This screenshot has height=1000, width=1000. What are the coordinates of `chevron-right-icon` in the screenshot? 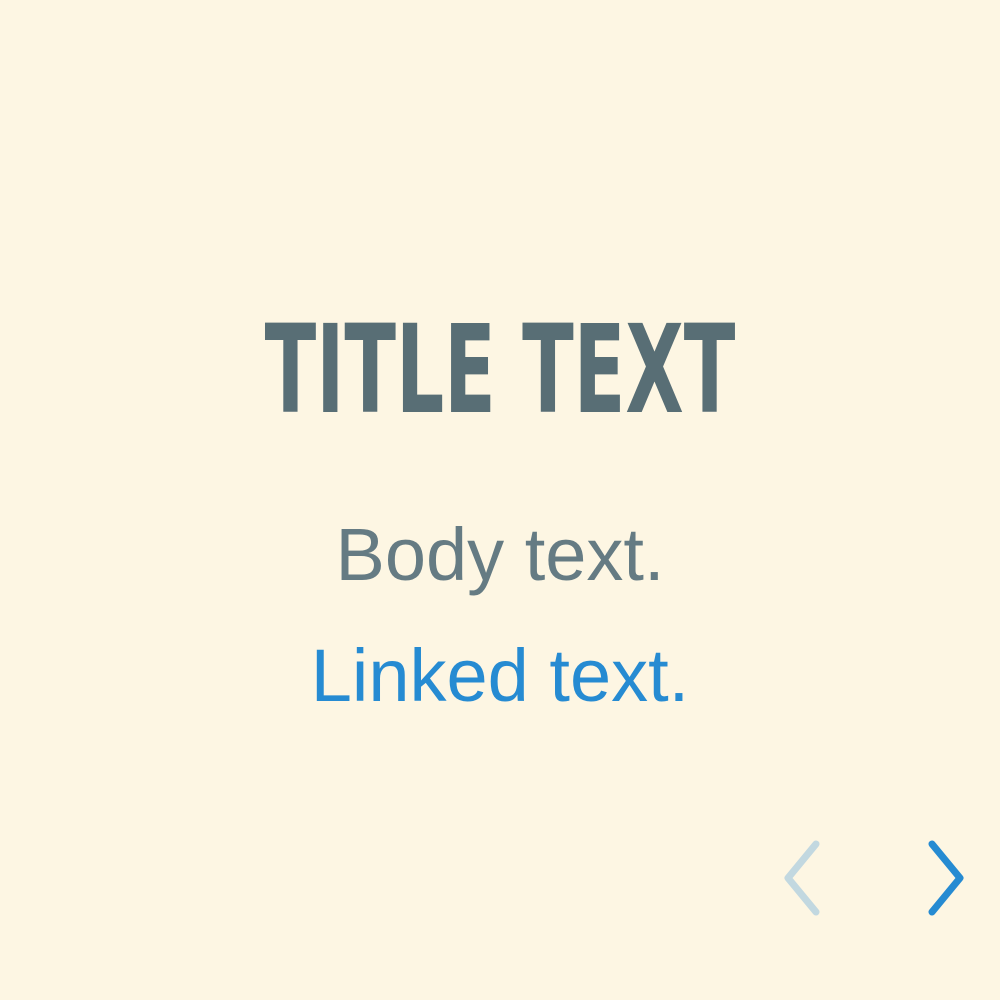 It's located at (946, 878).